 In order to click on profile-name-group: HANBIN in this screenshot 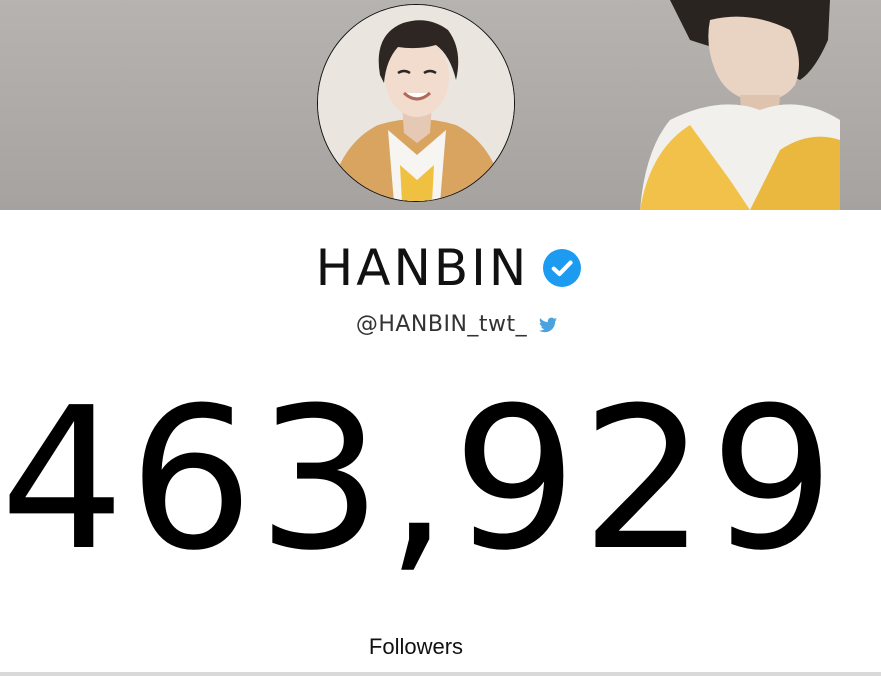, I will do `click(449, 268)`.